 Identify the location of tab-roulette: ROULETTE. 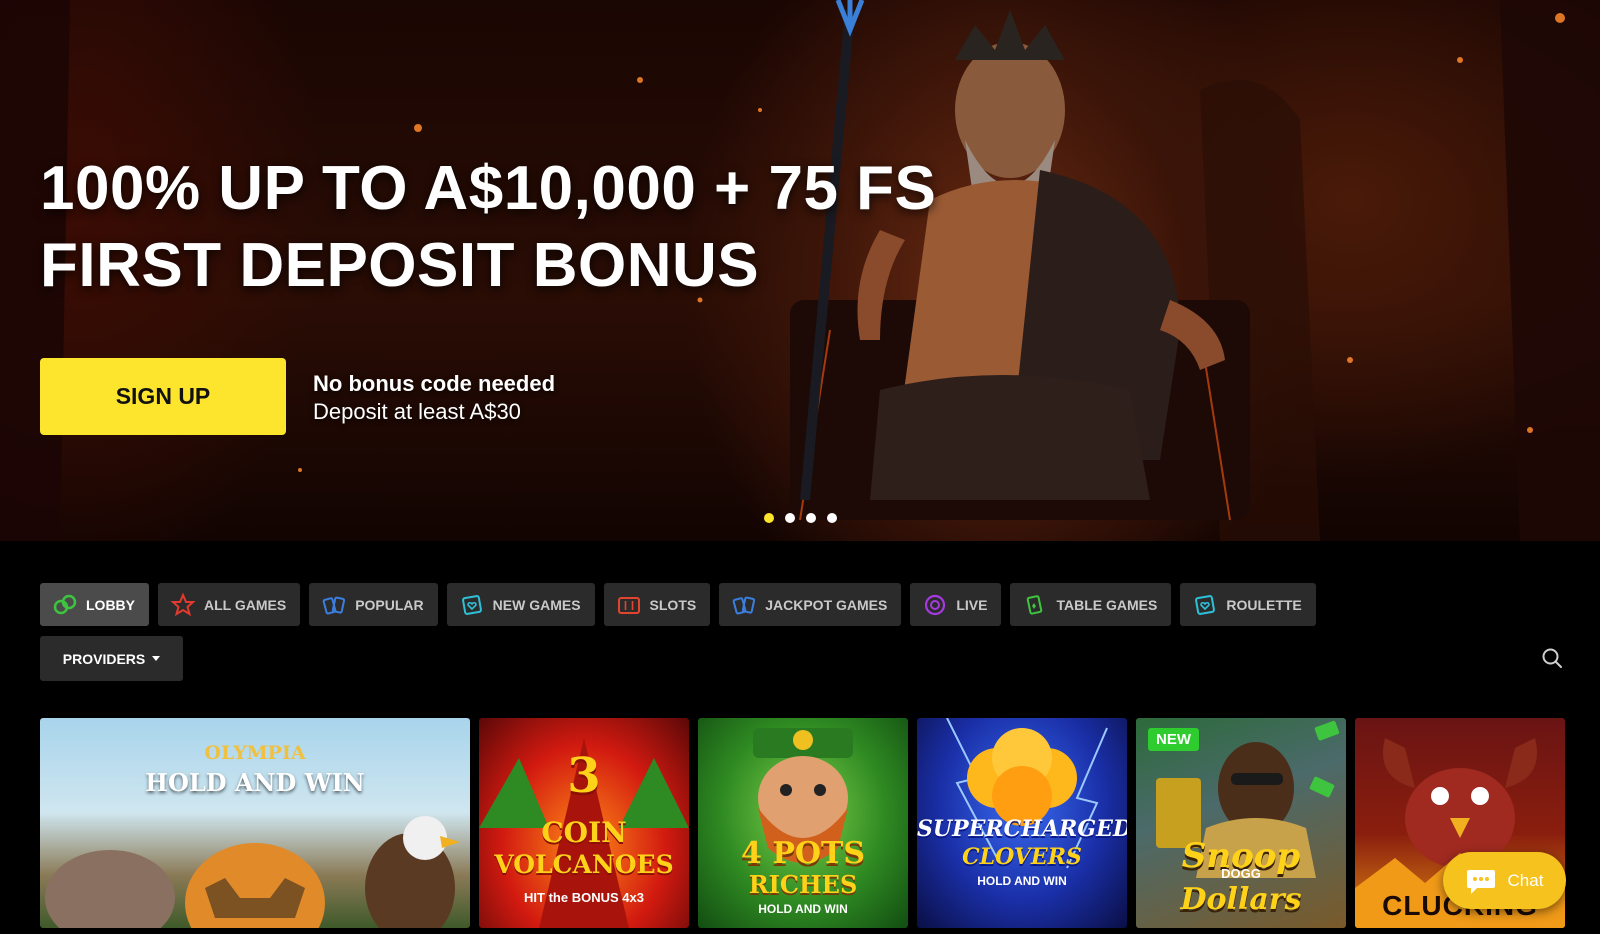
(1248, 604).